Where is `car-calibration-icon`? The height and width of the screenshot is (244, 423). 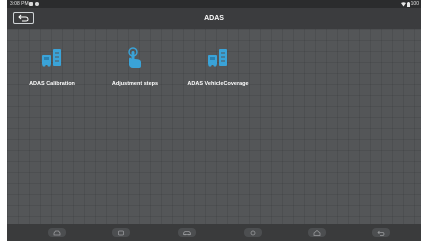
car-calibration-icon is located at coordinates (51, 58).